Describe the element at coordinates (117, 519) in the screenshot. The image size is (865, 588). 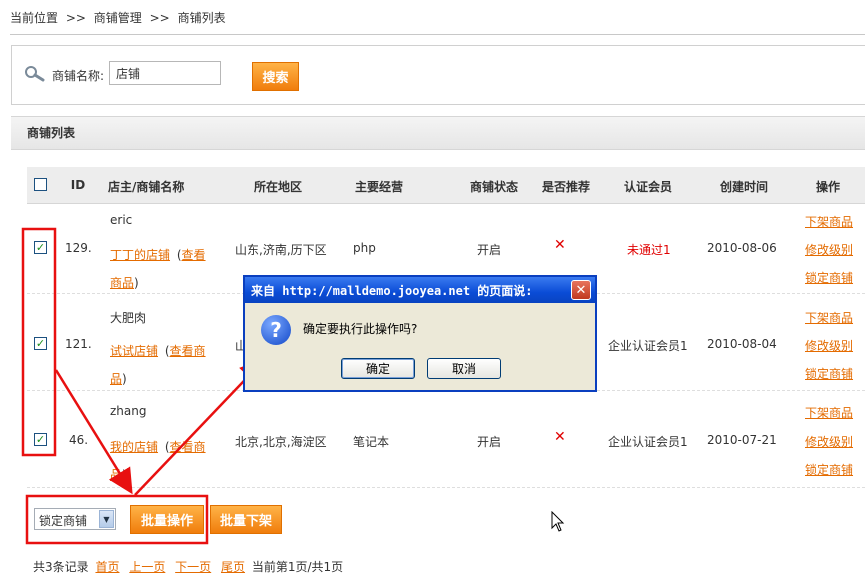
I see `batch-highlight-box` at that location.